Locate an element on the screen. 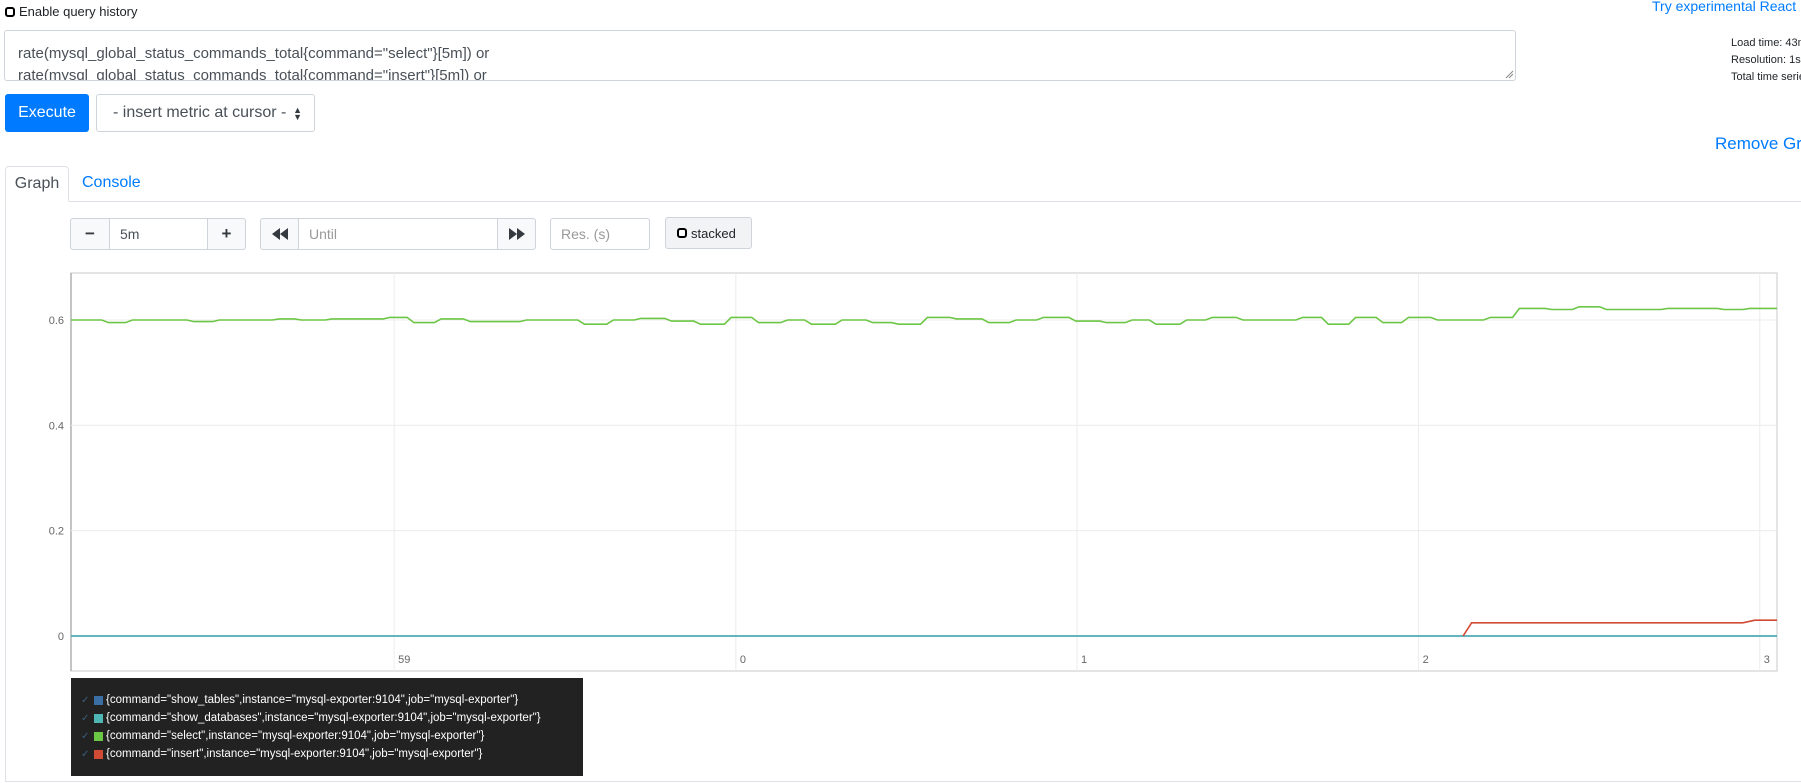 This screenshot has height=783, width=1801. tab-graph: Graph is located at coordinates (37, 184).